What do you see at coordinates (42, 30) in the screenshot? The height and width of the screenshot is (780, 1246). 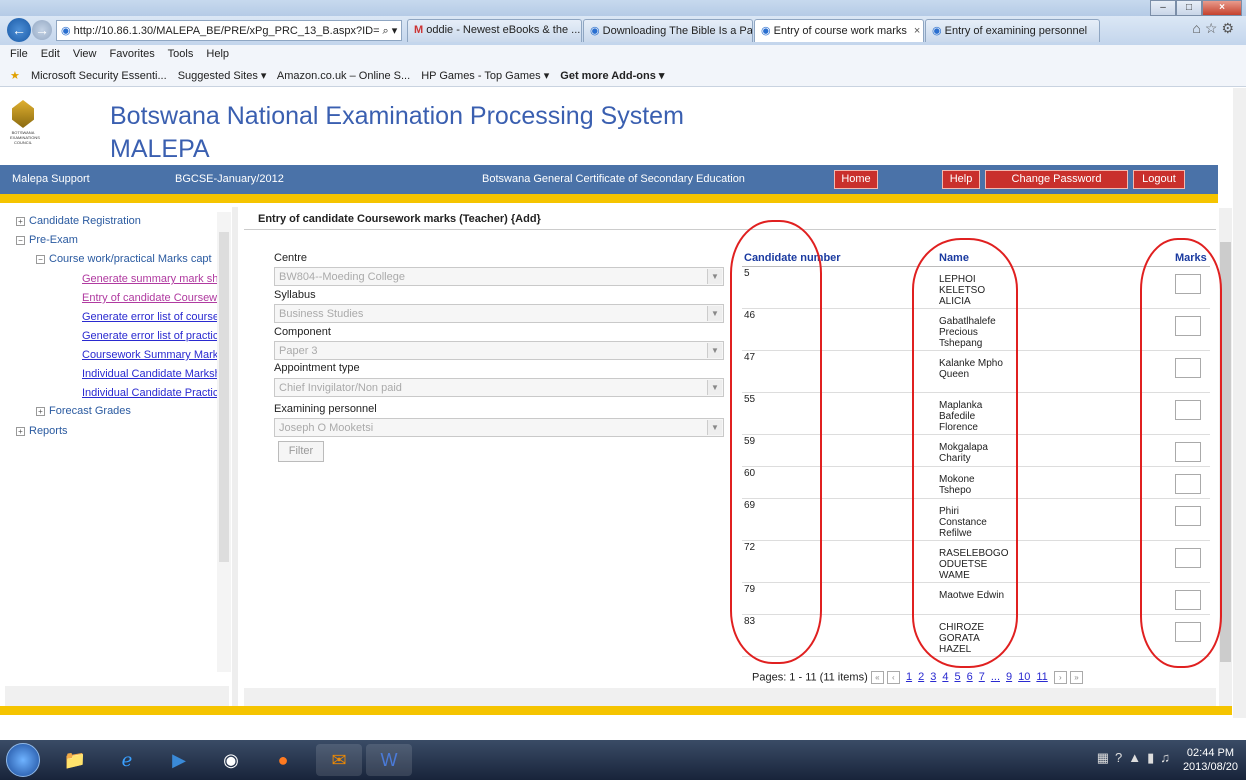 I see `forward-icon: →` at bounding box center [42, 30].